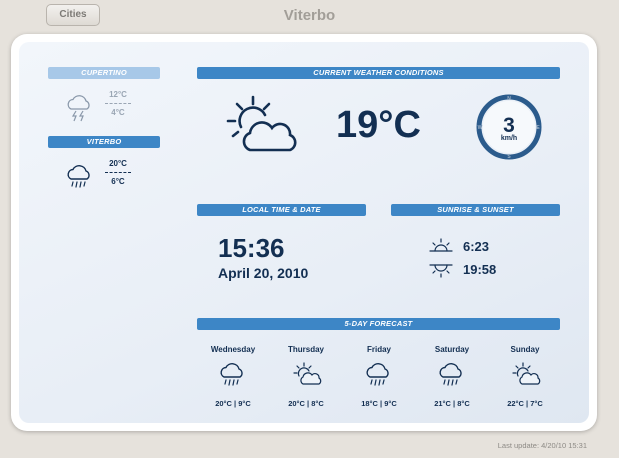 This screenshot has width=619, height=458. What do you see at coordinates (251, 248) in the screenshot?
I see `local-time: 15:36` at bounding box center [251, 248].